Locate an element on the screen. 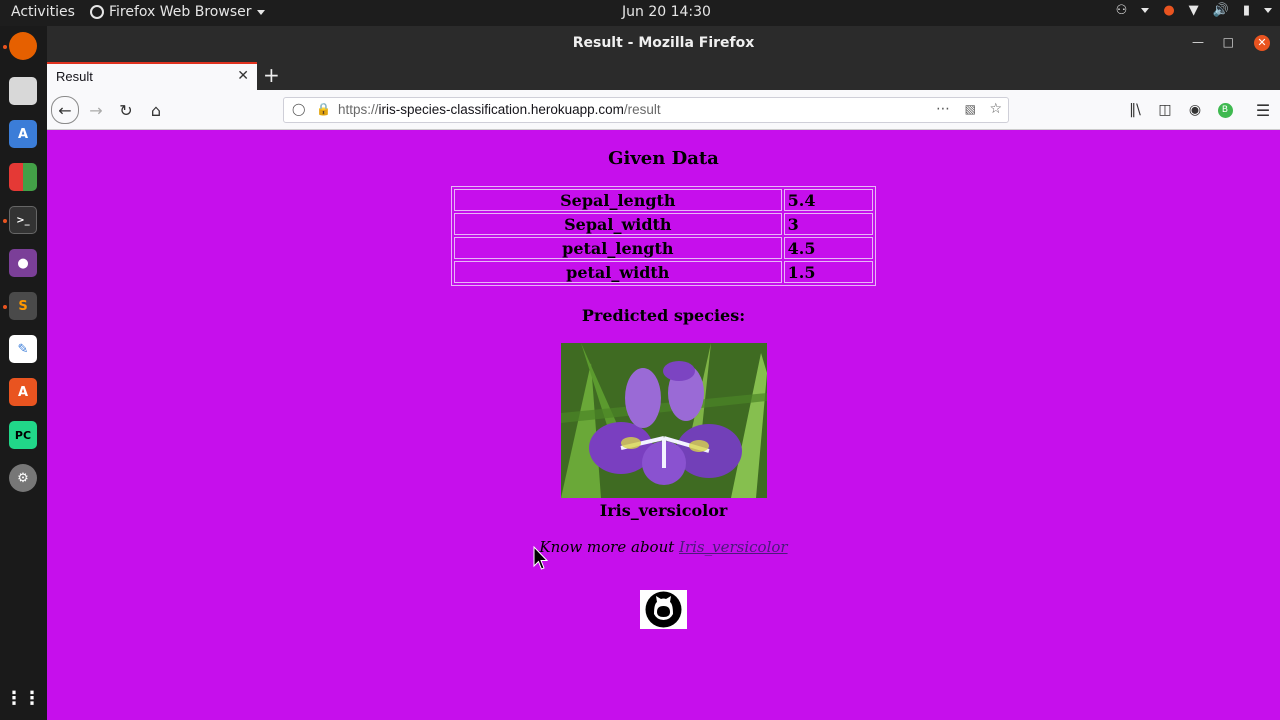 The height and width of the screenshot is (720, 1280). pycharm-icon: PC is located at coordinates (23, 435).